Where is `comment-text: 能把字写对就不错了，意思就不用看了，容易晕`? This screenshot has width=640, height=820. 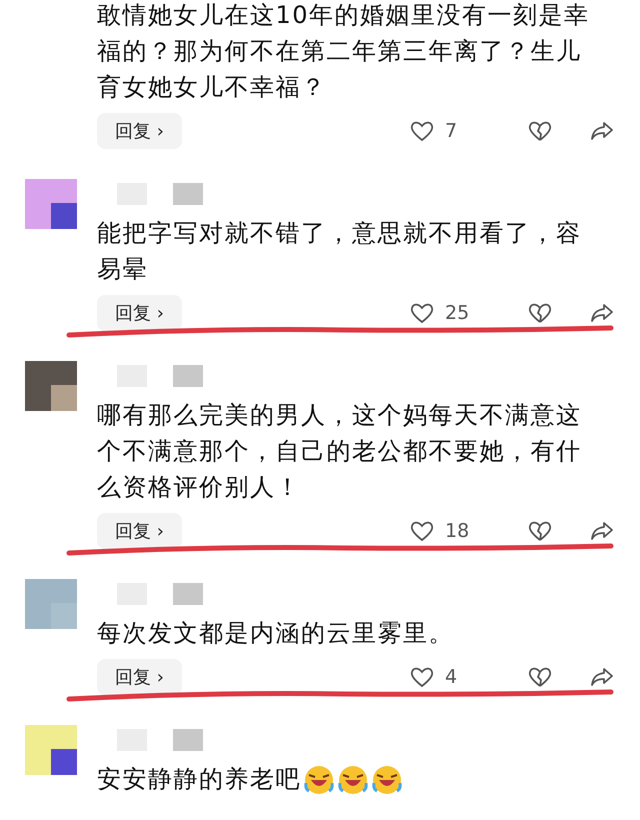 comment-text: 能把字写对就不错了，意思就不用看了，容易晕 is located at coordinates (339, 251).